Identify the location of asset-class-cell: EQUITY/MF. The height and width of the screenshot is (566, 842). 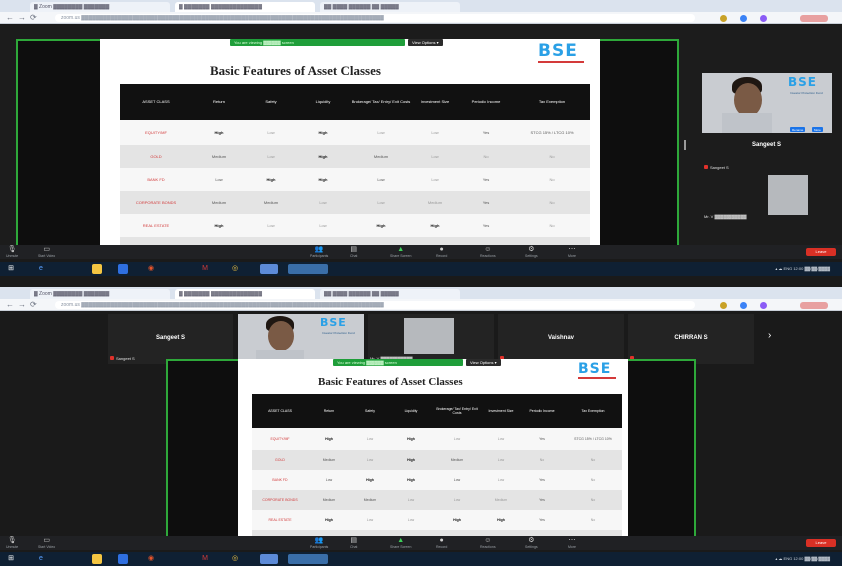
(156, 132).